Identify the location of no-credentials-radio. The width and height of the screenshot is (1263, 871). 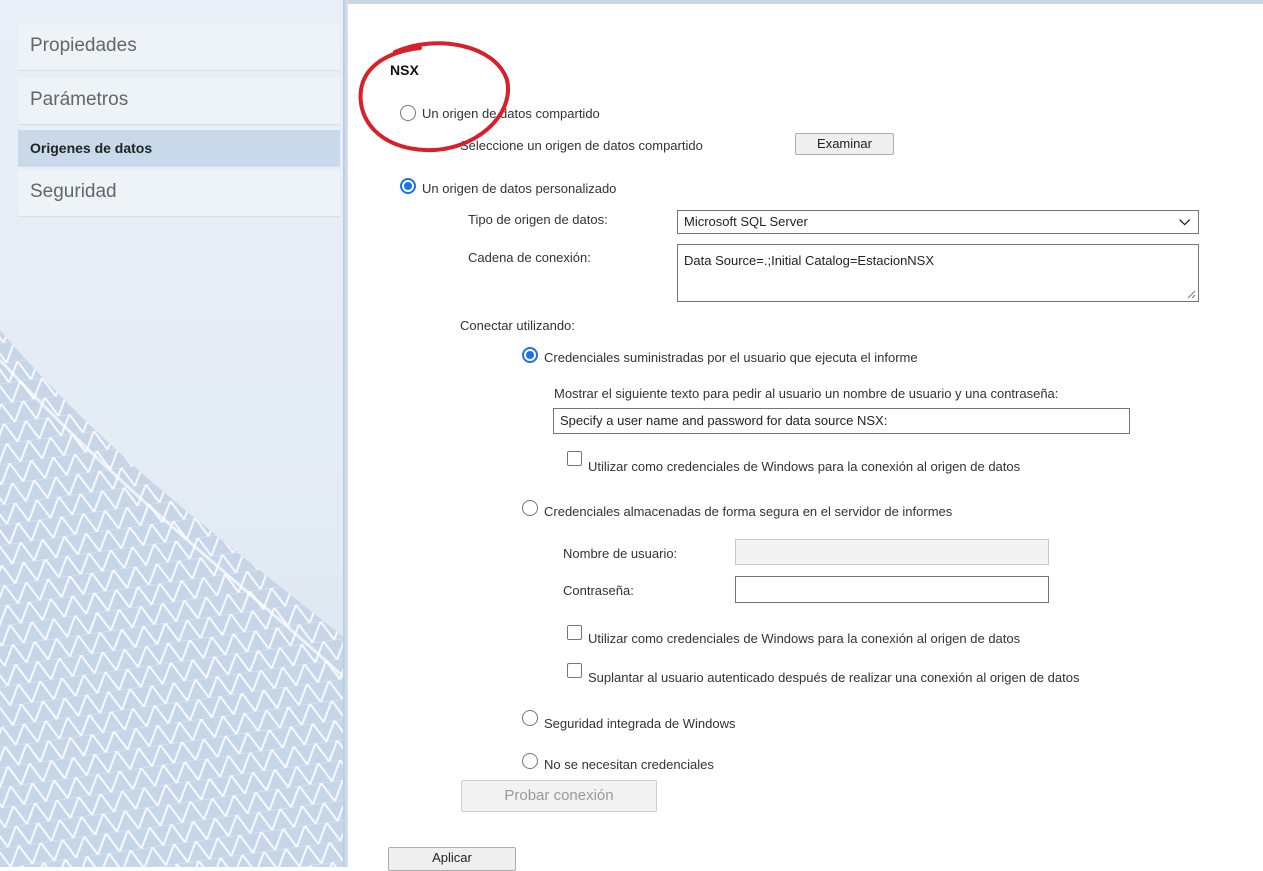
(530, 761).